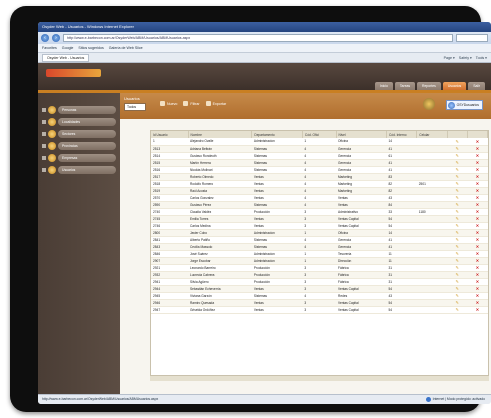  Describe the element at coordinates (81, 122) in the screenshot. I see `sidebar-item: Localidades` at that location.